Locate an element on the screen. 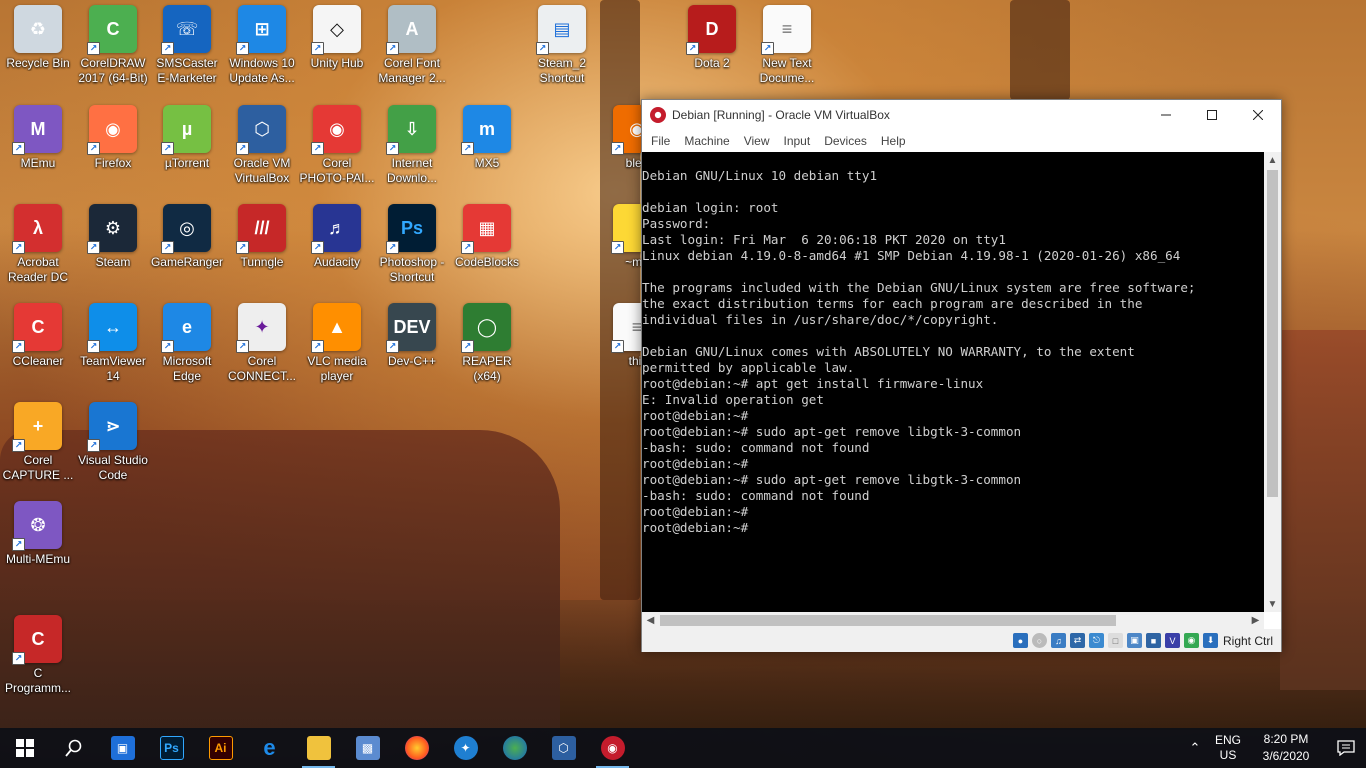 The width and height of the screenshot is (1366, 768). search-button is located at coordinates (73, 748).